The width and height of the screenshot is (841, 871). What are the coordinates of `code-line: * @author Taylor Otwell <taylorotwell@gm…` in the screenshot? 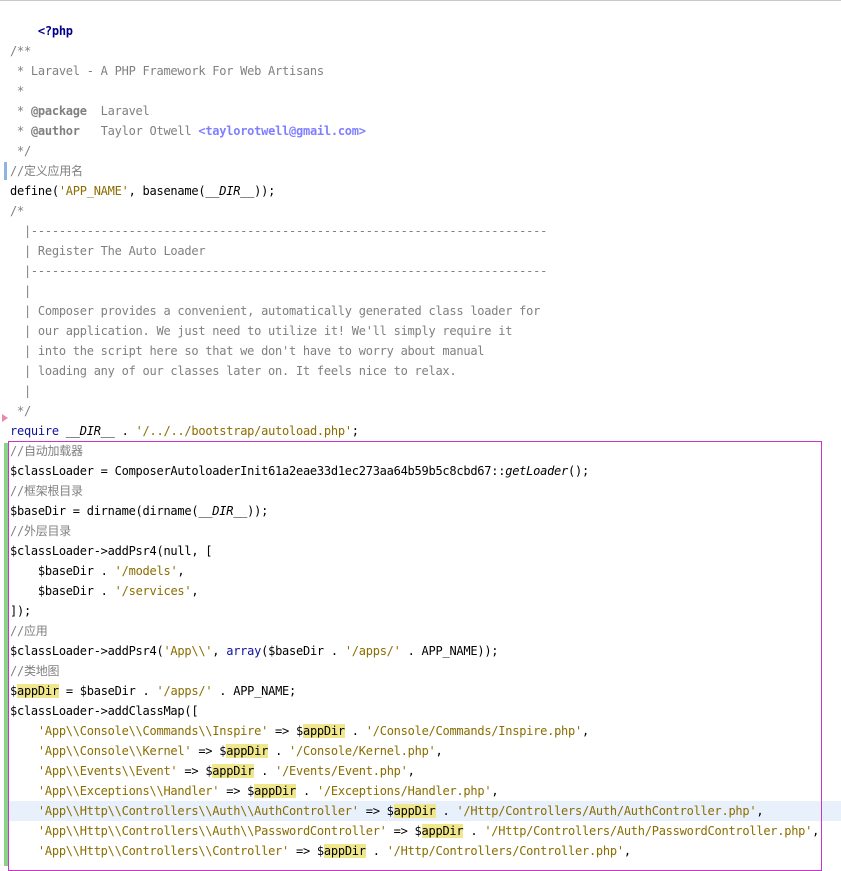 It's located at (188, 131).